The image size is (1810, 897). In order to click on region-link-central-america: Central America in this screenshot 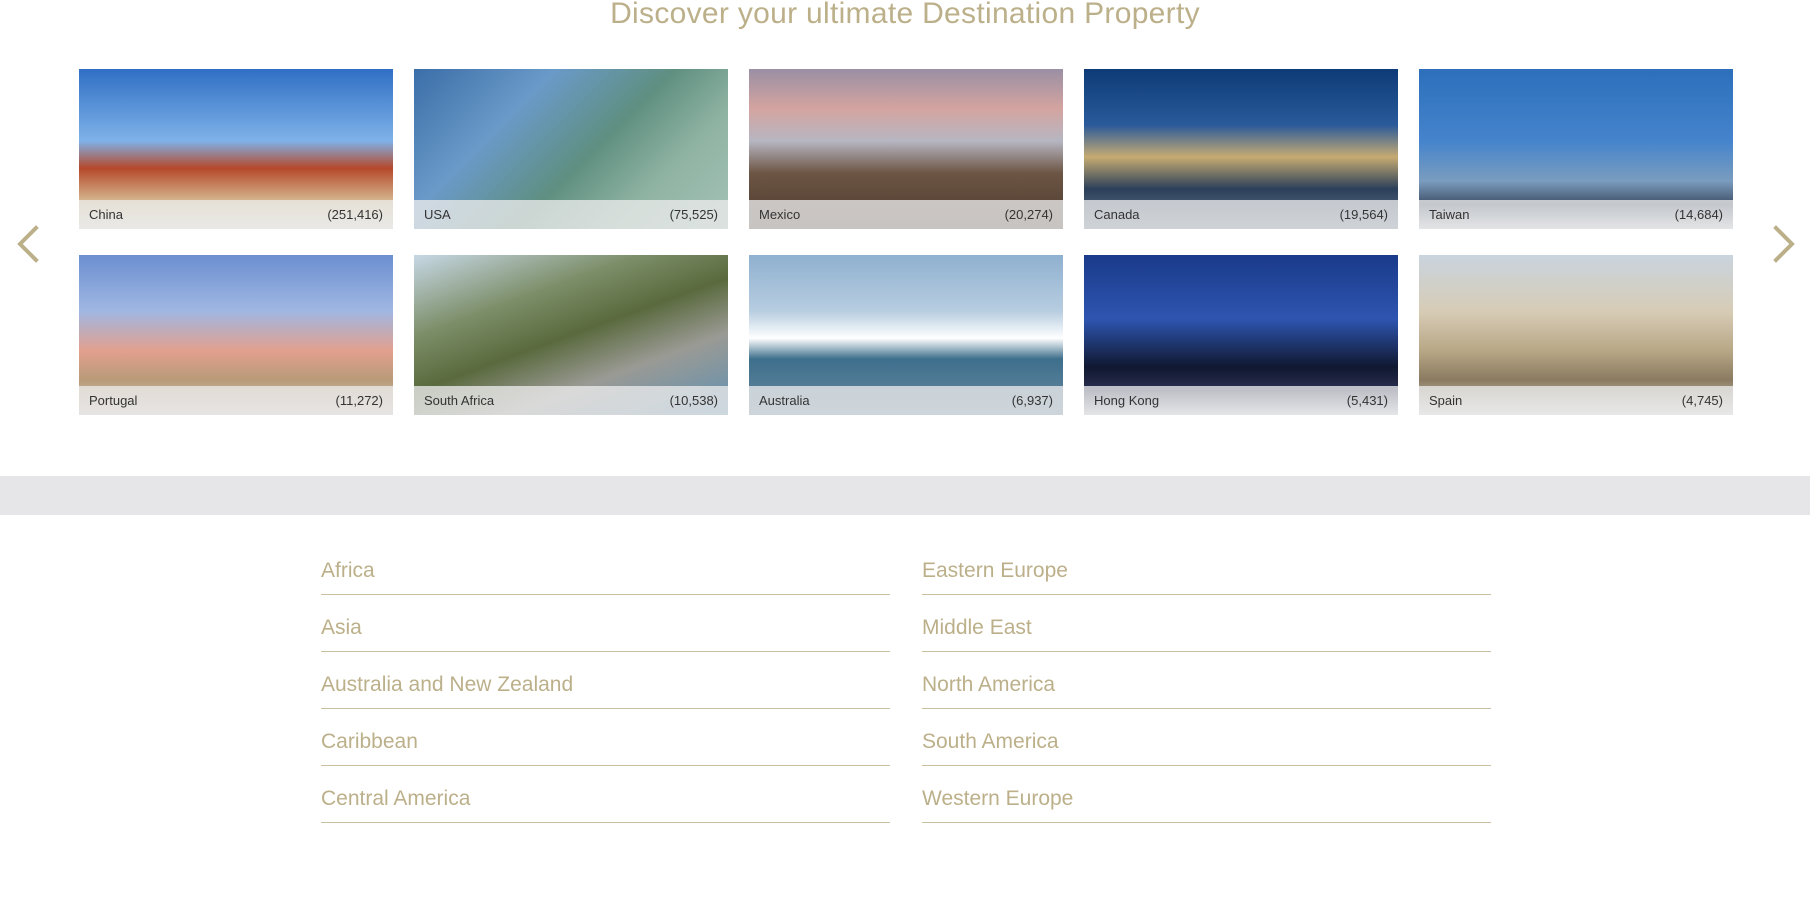, I will do `click(605, 803)`.